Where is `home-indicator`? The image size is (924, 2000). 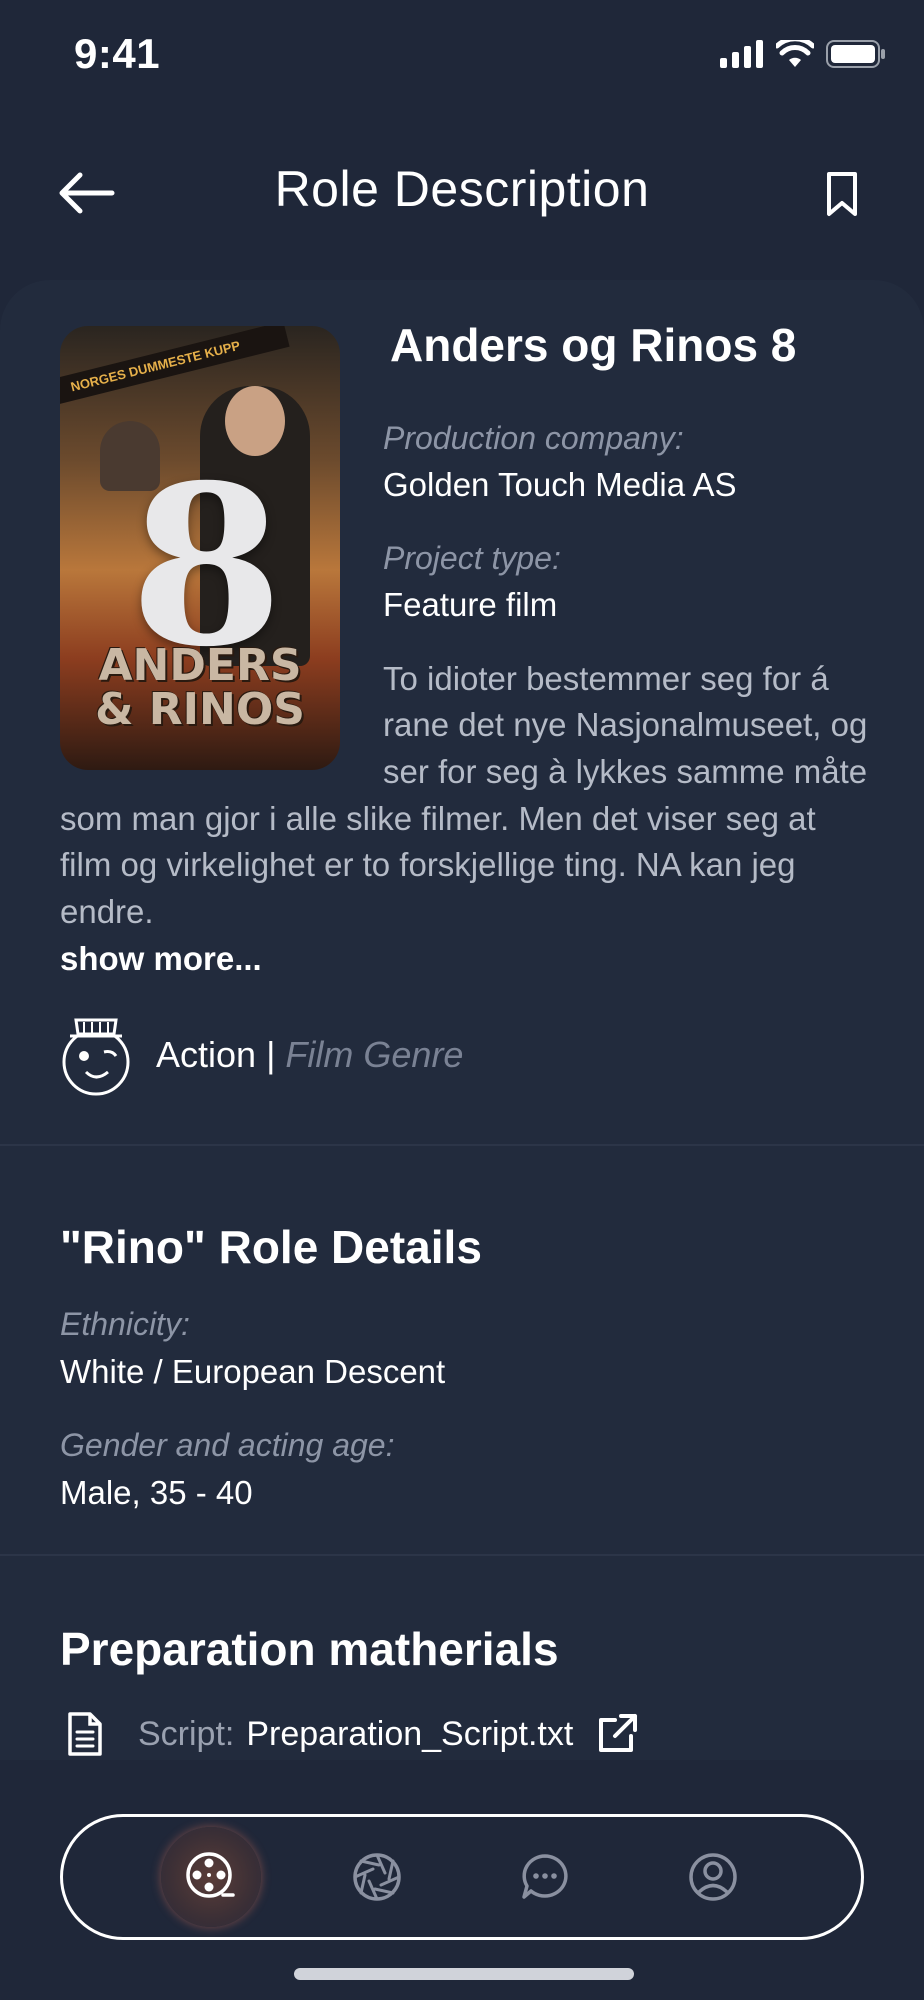
home-indicator is located at coordinates (464, 1974).